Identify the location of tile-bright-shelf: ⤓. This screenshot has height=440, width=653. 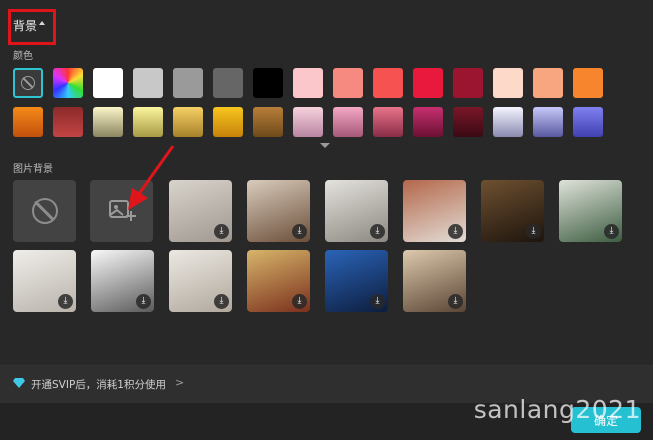
(44, 281).